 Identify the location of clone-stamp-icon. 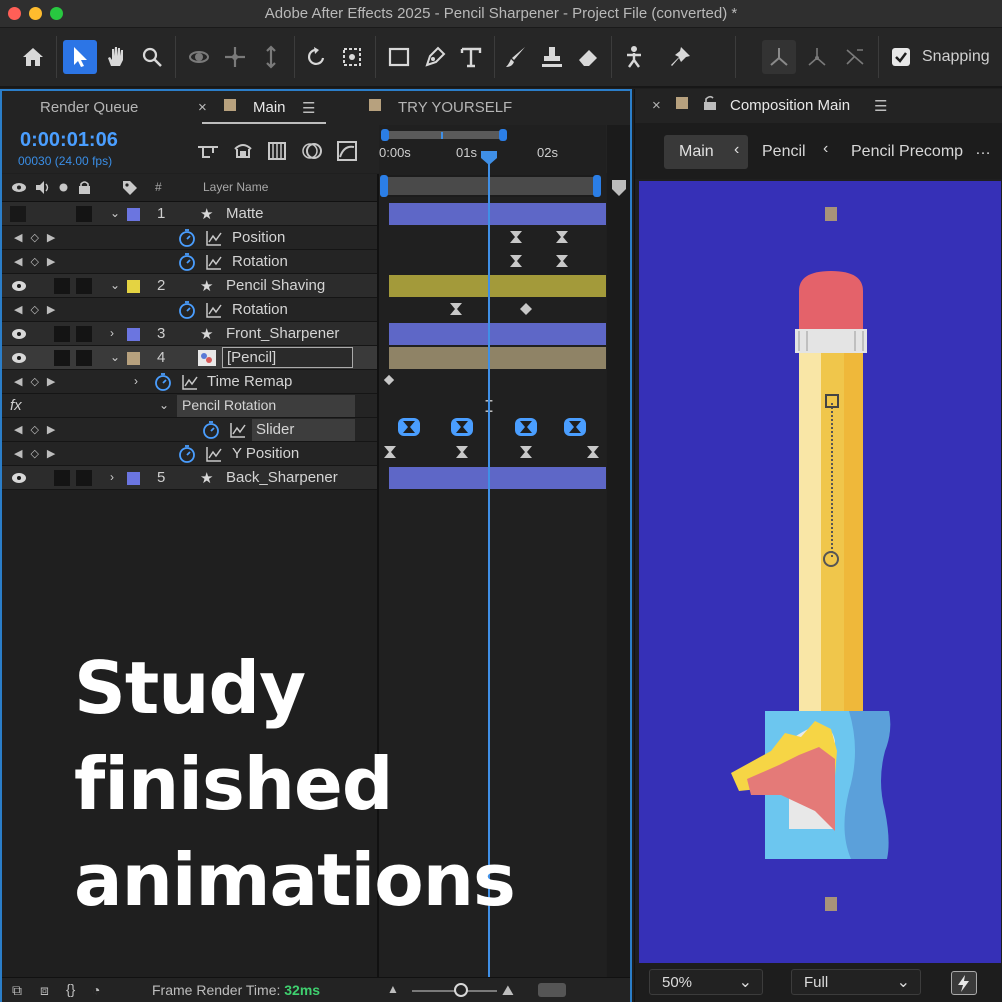
(552, 57).